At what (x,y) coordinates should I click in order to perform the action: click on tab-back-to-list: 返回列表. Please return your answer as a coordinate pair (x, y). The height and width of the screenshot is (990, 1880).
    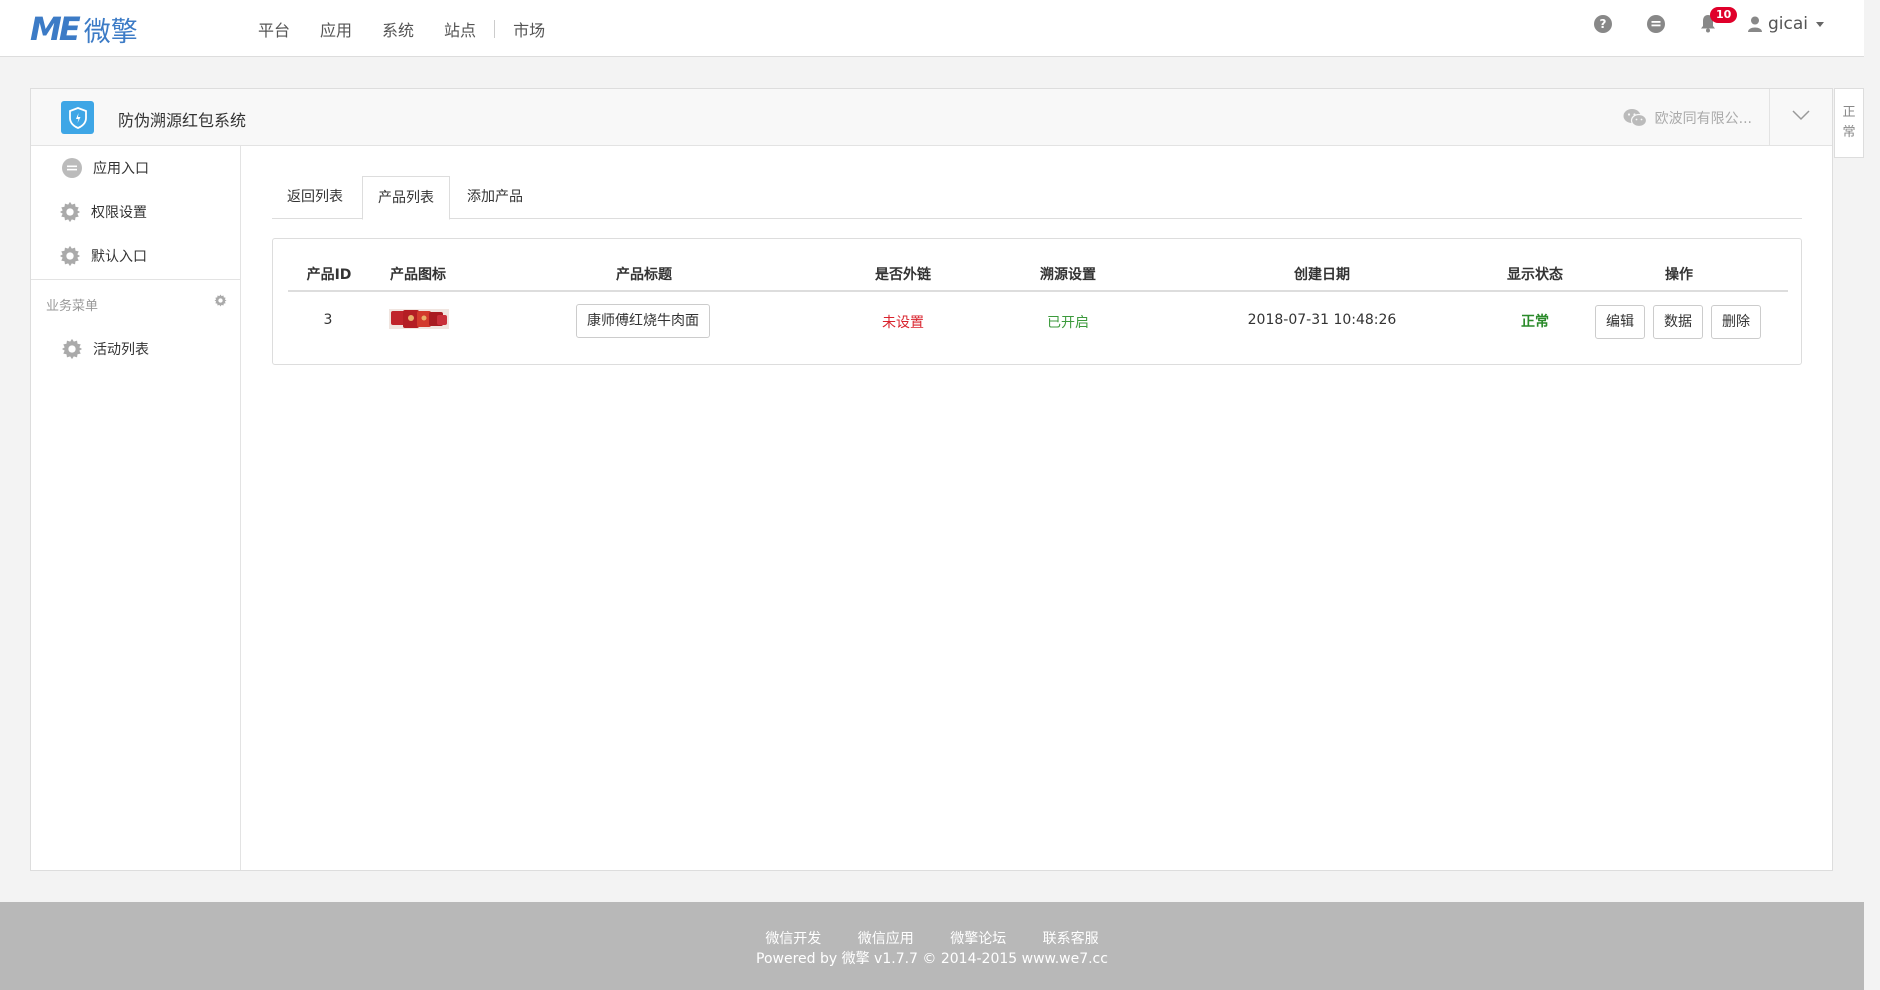
    Looking at the image, I should click on (315, 198).